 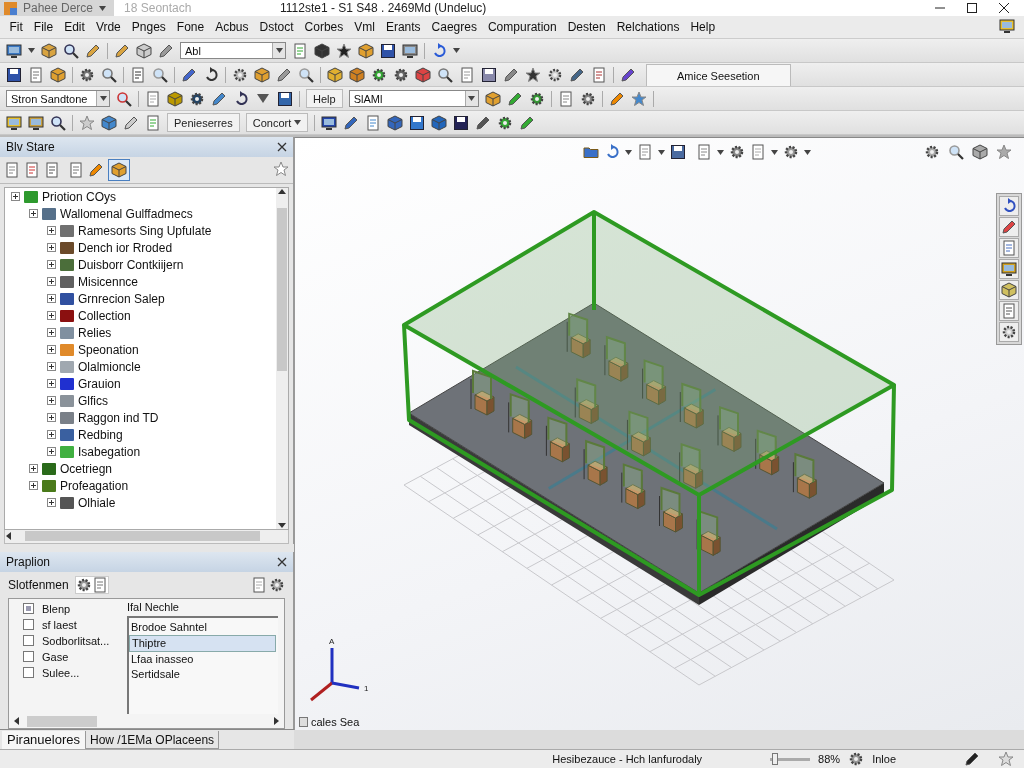 What do you see at coordinates (203, 674) in the screenshot?
I see `list-item: Sertidsale` at bounding box center [203, 674].